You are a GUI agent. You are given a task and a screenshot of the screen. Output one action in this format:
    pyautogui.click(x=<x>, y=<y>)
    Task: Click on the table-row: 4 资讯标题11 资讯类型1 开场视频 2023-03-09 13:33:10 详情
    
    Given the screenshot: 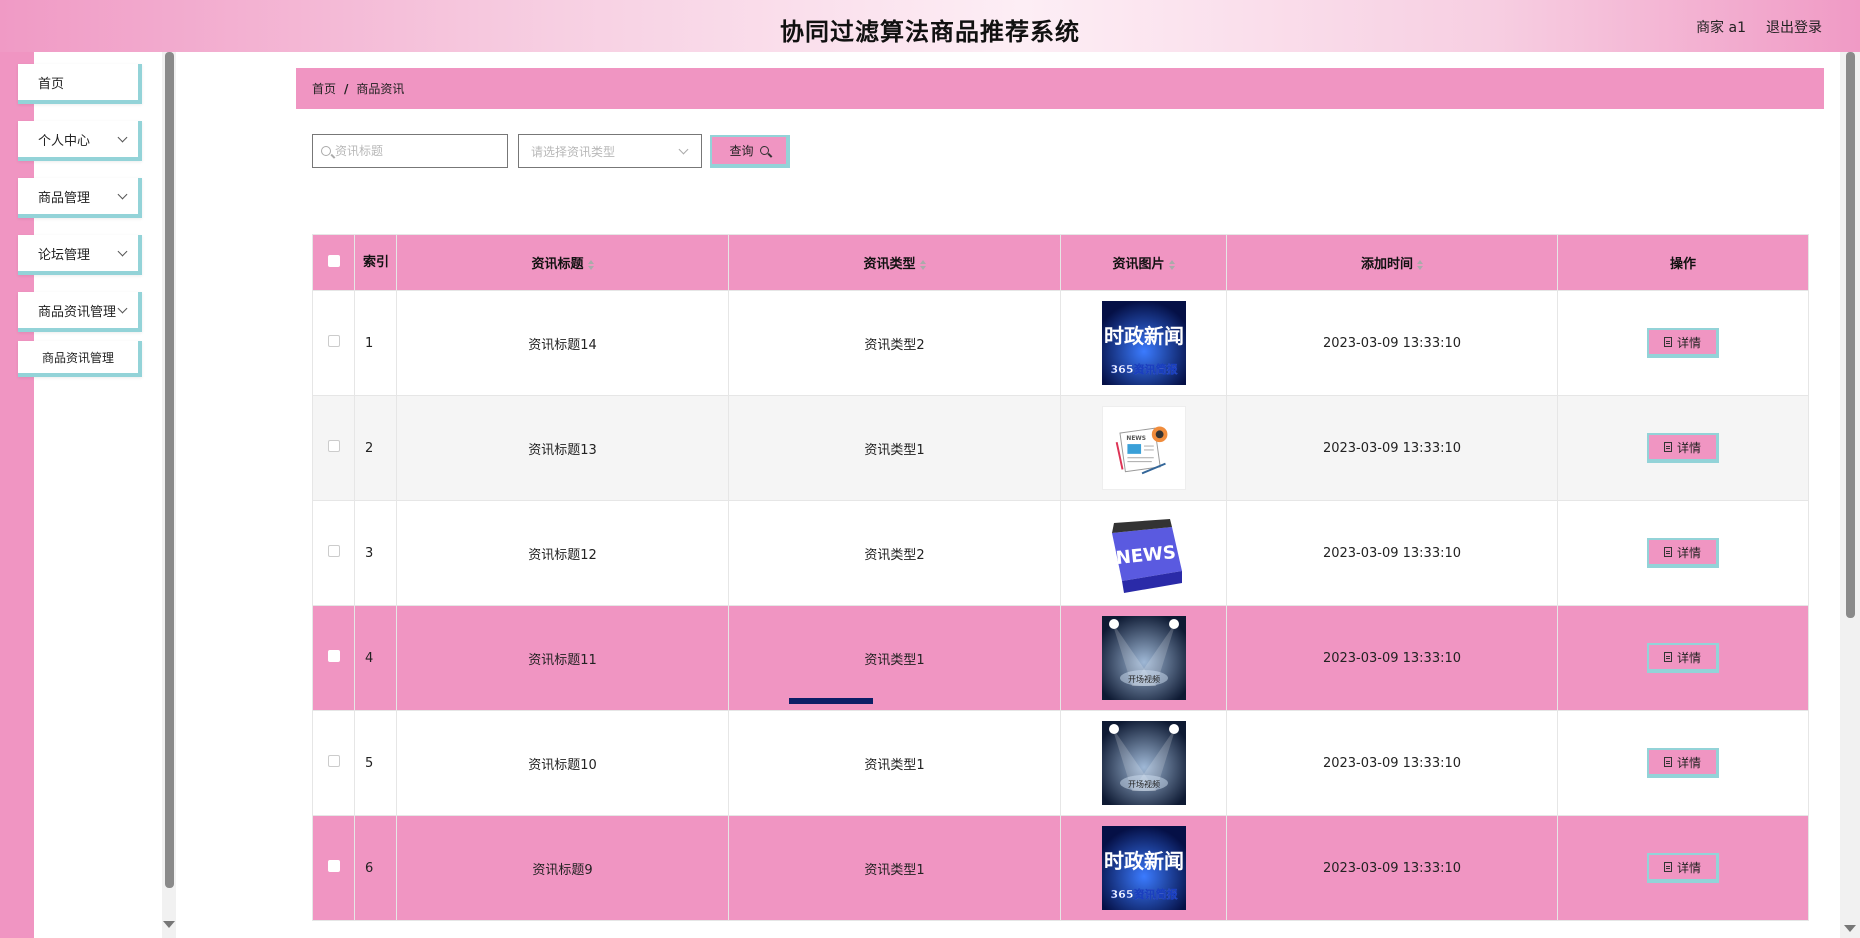 What is the action you would take?
    pyautogui.click(x=1060, y=658)
    